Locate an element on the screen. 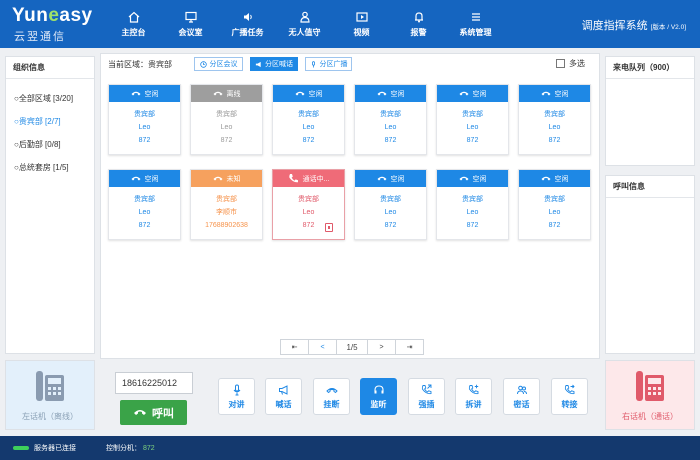 The height and width of the screenshot is (460, 700). nav-item-system: 系统管理 is located at coordinates (475, 24).